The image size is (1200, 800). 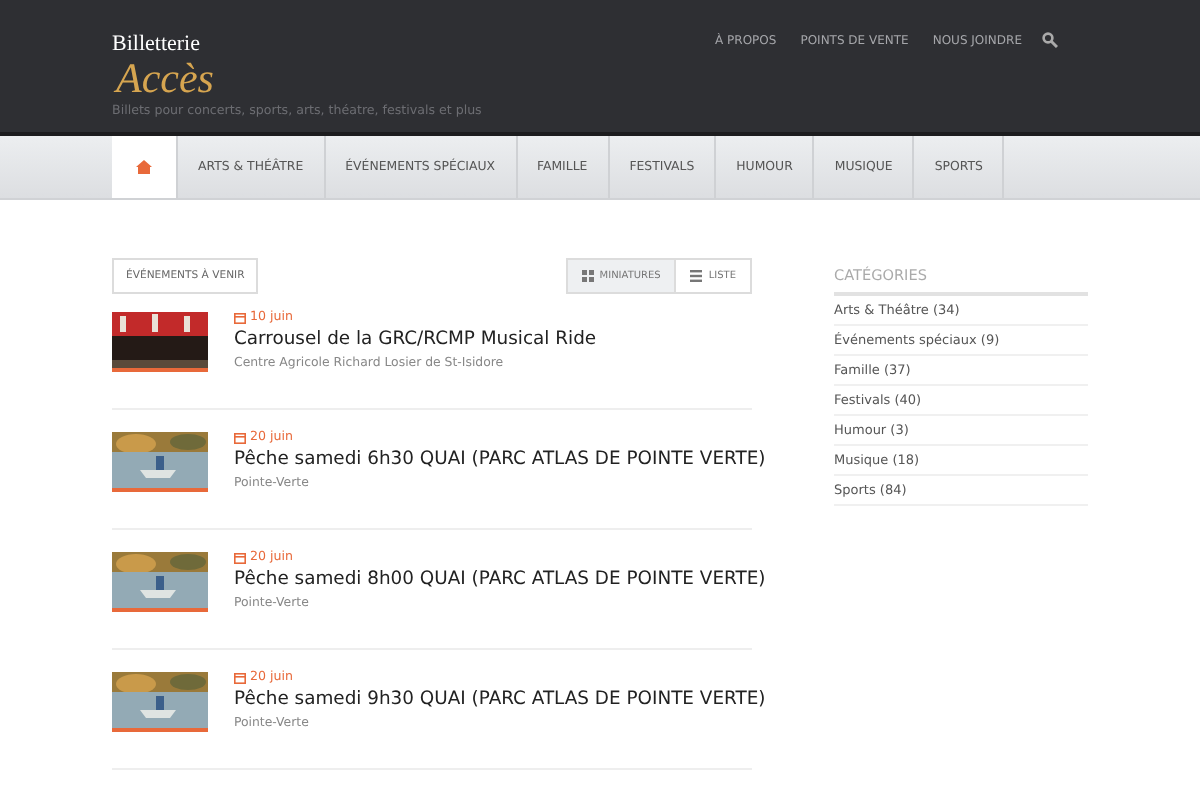 What do you see at coordinates (415, 339) in the screenshot?
I see `event-title: Carrousel de la GRC/RCMP Musical Ride` at bounding box center [415, 339].